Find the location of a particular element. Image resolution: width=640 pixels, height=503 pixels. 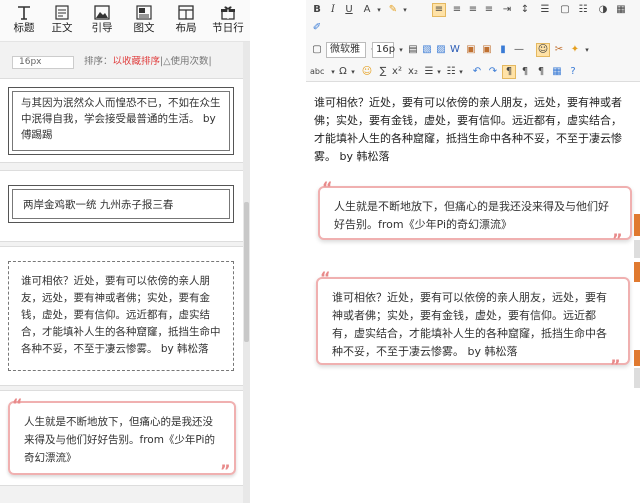

font-family-select: 微软雅 is located at coordinates (346, 50).